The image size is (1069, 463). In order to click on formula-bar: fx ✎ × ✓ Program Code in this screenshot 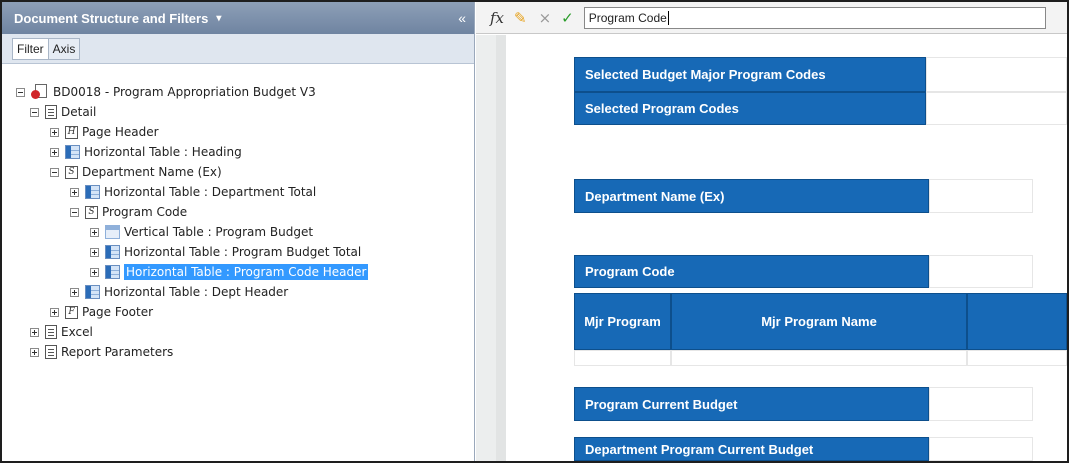, I will do `click(771, 18)`.